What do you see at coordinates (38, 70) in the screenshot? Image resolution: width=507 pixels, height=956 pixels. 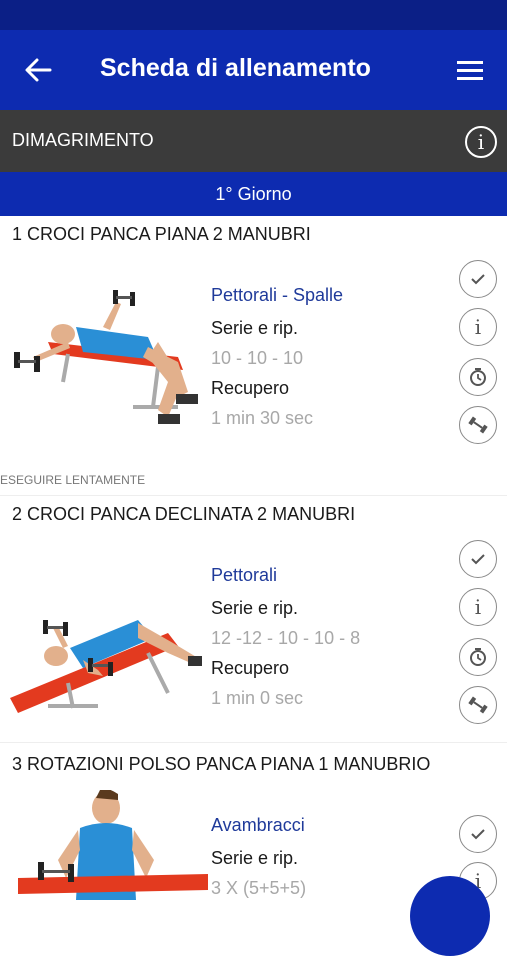 I see `back-arrow-icon` at bounding box center [38, 70].